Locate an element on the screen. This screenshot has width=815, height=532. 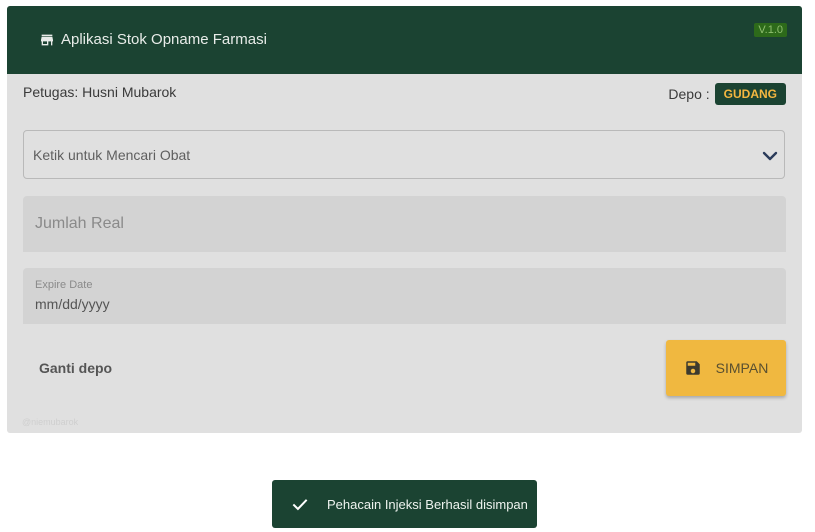
jumlah-real-input: Jumlah Real is located at coordinates (404, 224).